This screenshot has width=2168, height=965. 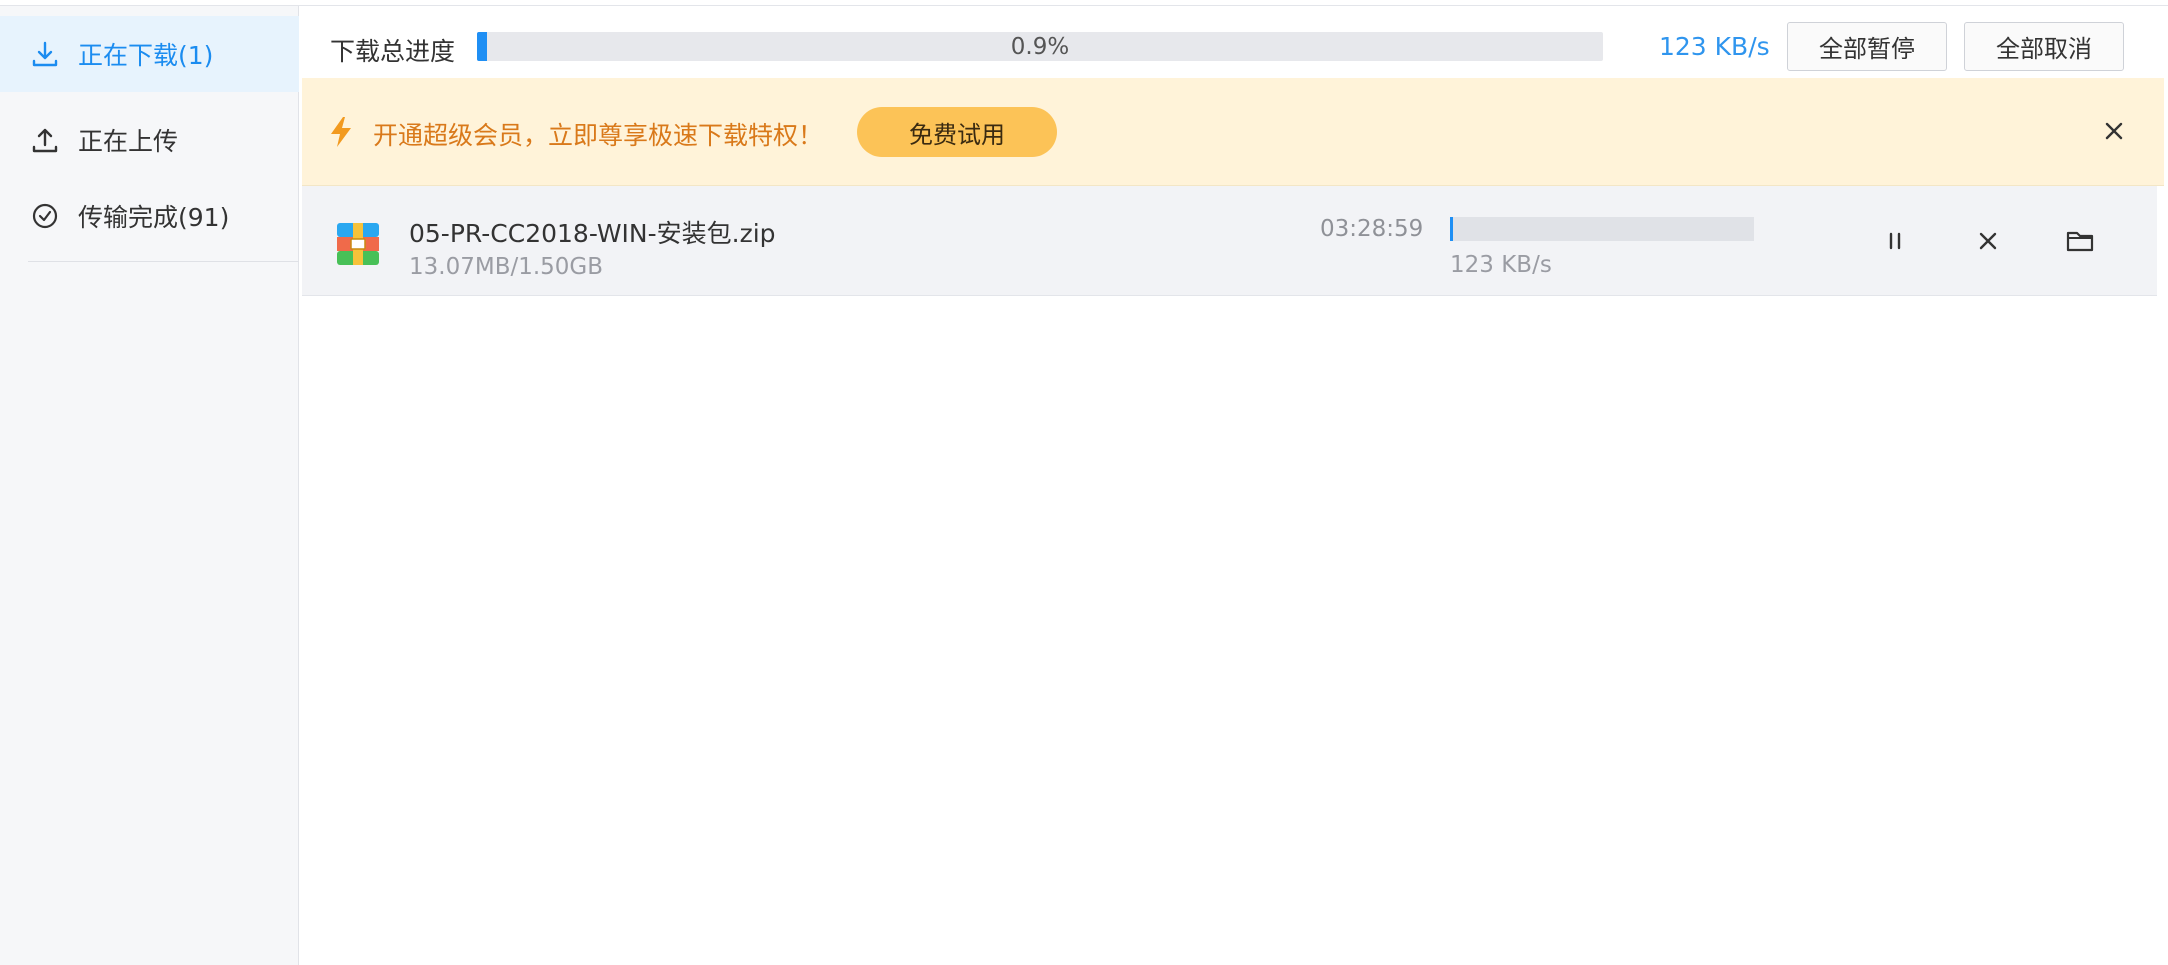 I want to click on total-progress-row: 下载总进度 0.9% 123 KB/s 全部暂停 全部取消, so click(x=1234, y=50).